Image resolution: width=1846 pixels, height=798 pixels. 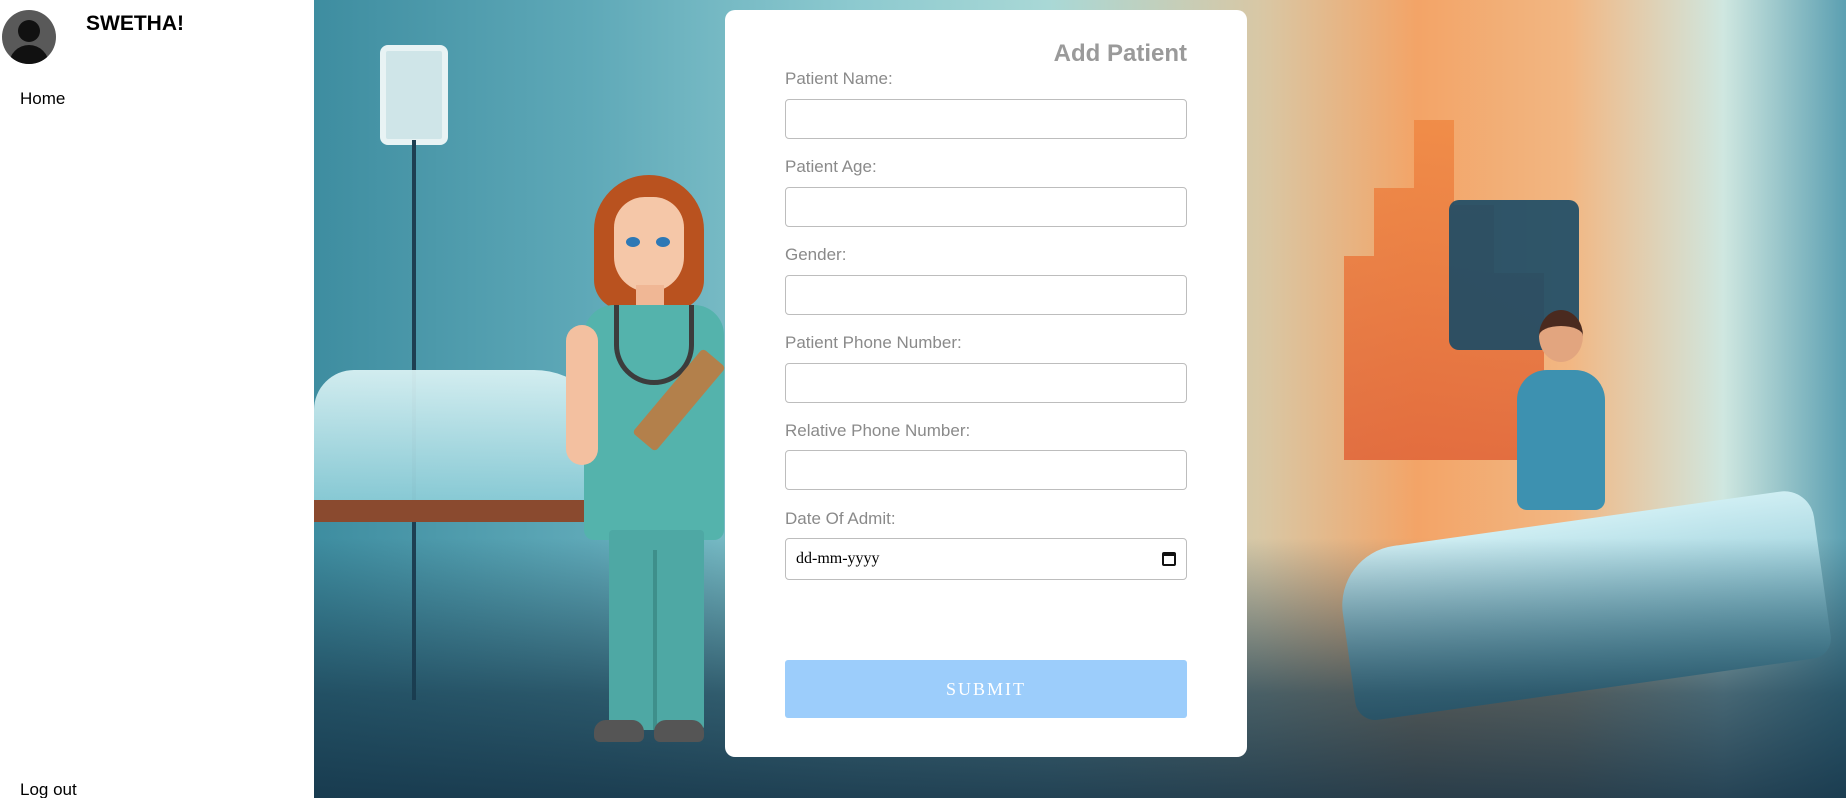 I want to click on nurse-eye-right, so click(x=663, y=242).